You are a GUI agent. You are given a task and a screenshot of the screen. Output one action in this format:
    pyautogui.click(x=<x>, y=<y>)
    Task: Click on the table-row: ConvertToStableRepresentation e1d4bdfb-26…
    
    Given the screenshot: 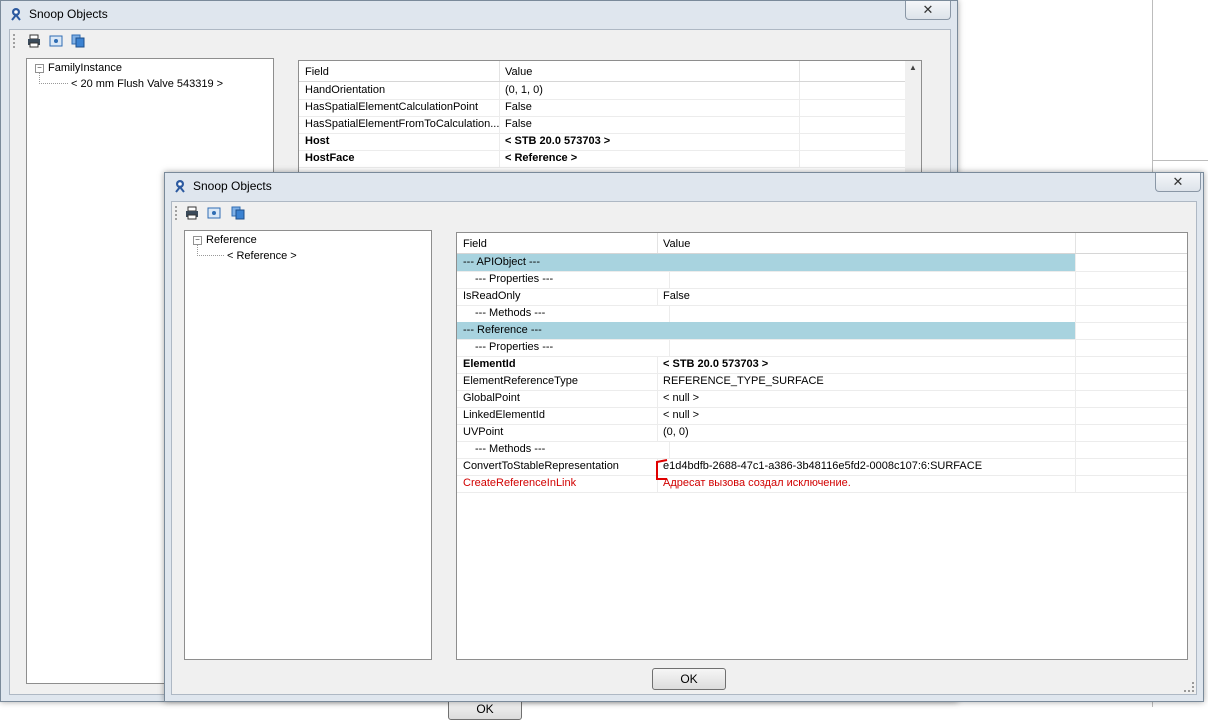 What is the action you would take?
    pyautogui.click(x=822, y=467)
    